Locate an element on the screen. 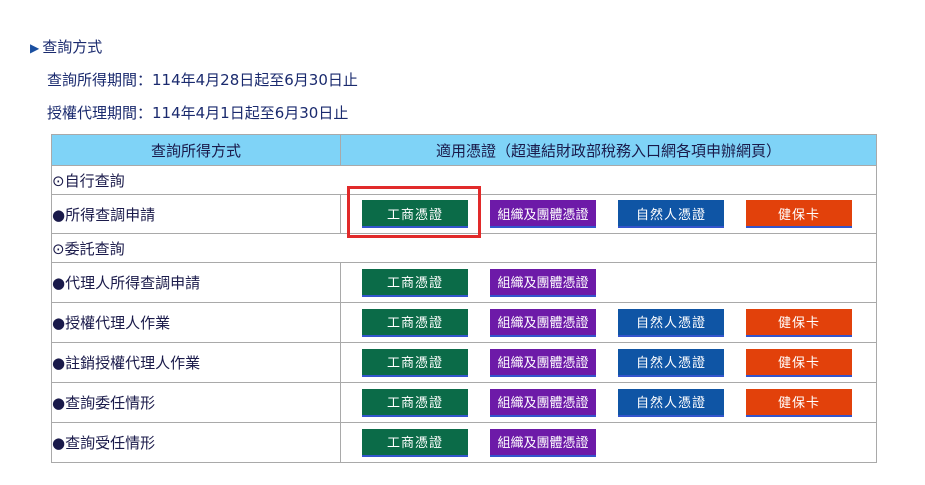  section-row-delegate: ⊙委託查詢 is located at coordinates (464, 248).